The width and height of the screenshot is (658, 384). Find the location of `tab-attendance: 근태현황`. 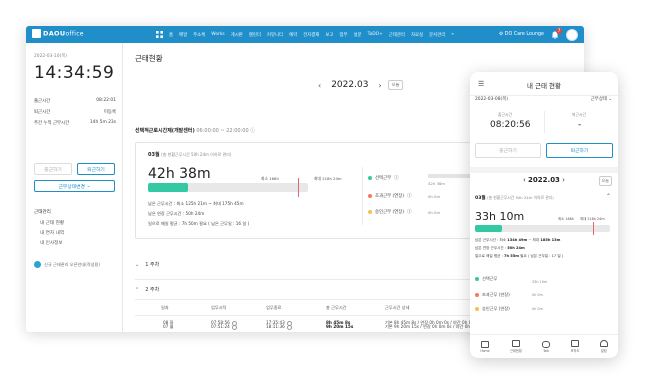

tab-attendance: 근태현황 is located at coordinates (516, 346).